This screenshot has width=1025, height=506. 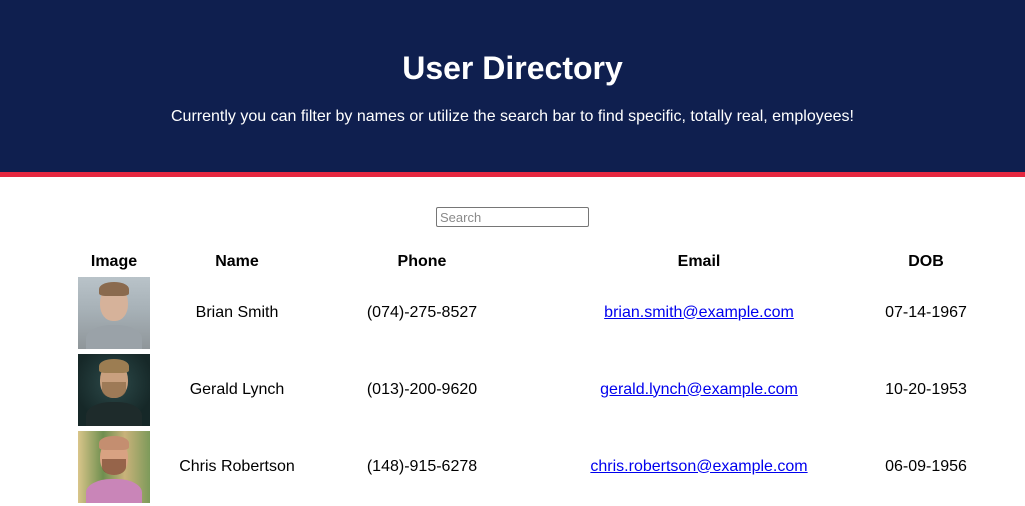 What do you see at coordinates (699, 262) in the screenshot?
I see `column-header-email: Email` at bounding box center [699, 262].